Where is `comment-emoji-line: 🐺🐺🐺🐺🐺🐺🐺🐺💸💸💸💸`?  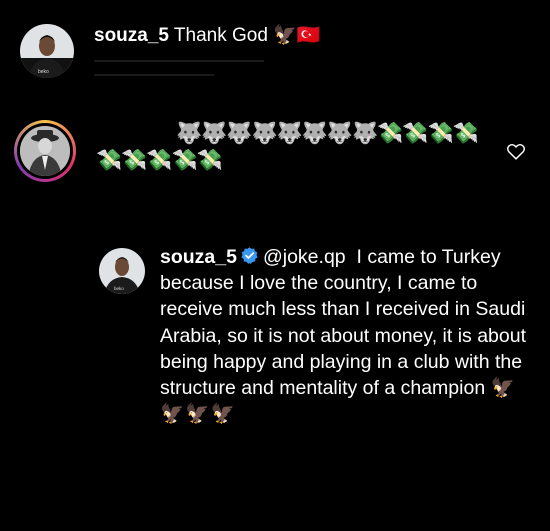 comment-emoji-line: 🐺🐺🐺🐺🐺🐺🐺🐺💸💸💸💸 is located at coordinates (327, 133).